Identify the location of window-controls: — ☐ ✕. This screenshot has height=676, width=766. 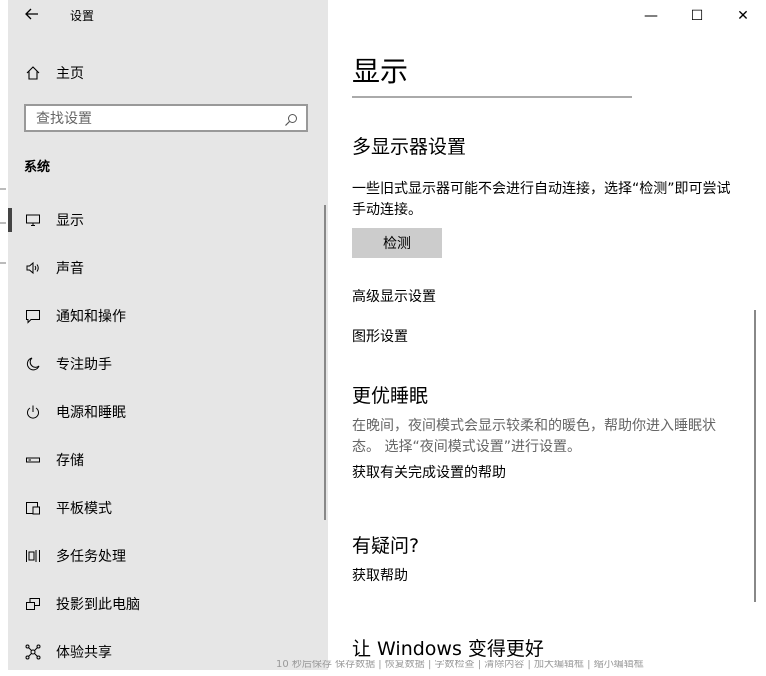
(697, 16).